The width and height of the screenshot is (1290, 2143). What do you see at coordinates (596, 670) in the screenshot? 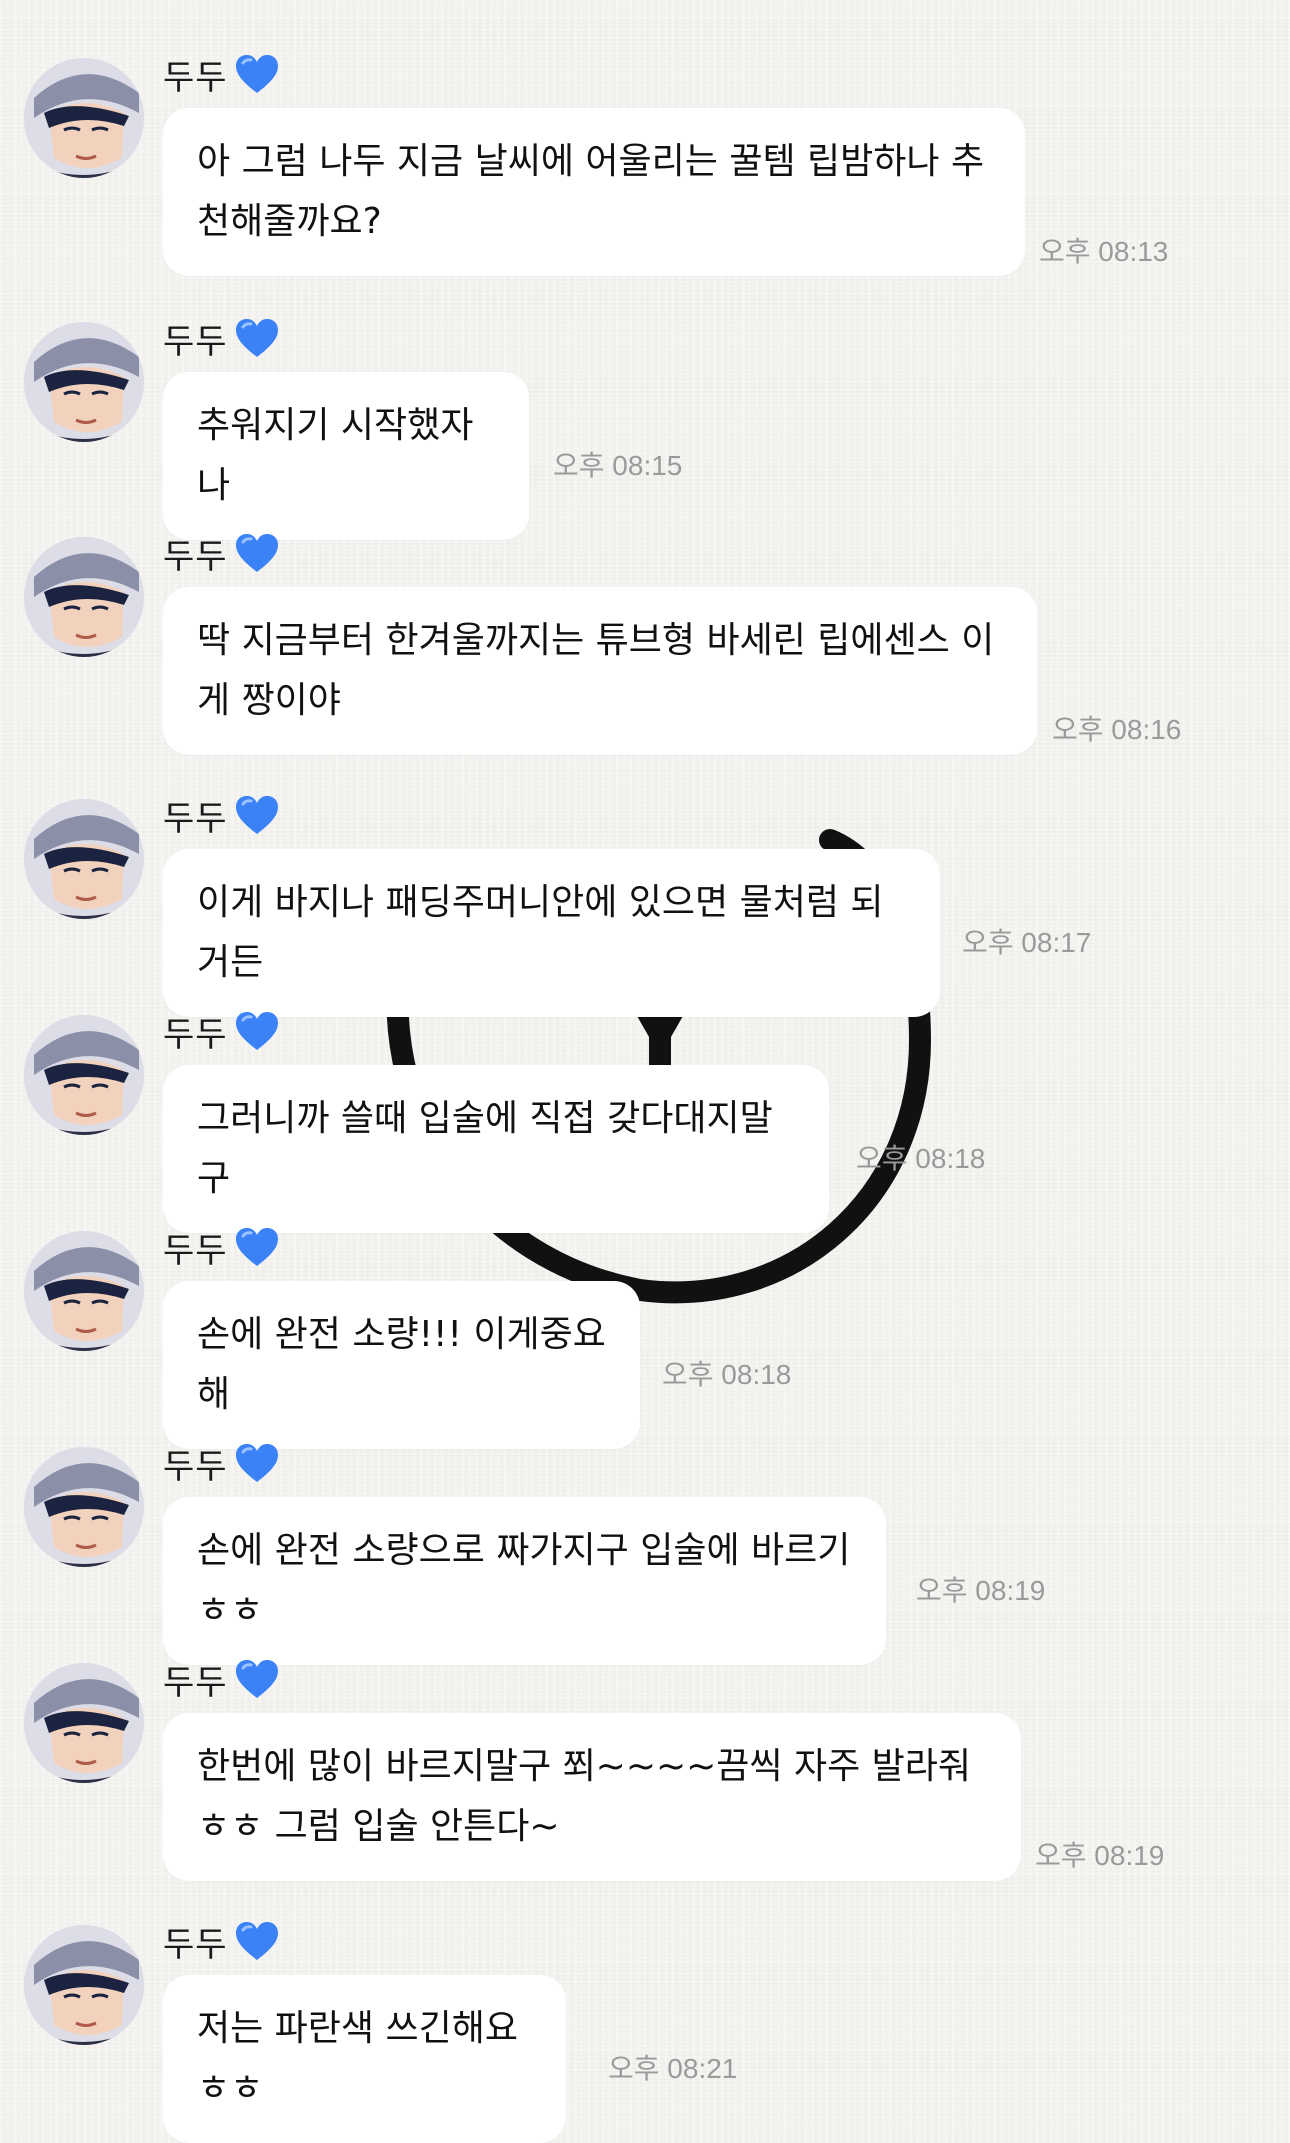
I see `message-text: 딱 지금부터 한겨울까지는 튜브형 바세린 립에센스 이게 짱이야` at bounding box center [596, 670].